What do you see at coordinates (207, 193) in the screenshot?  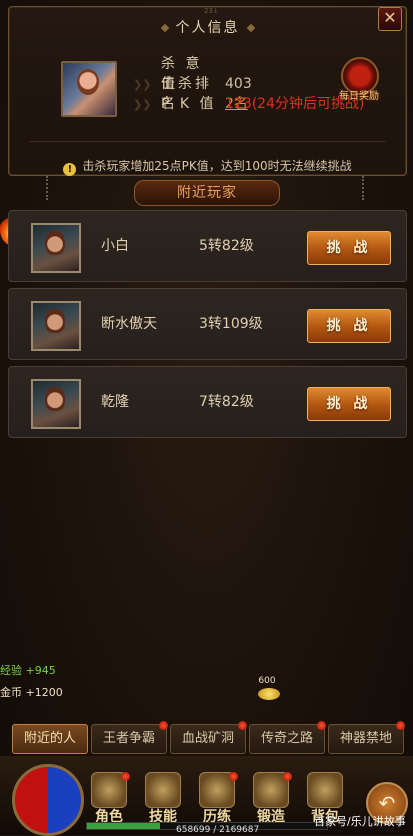 I see `nearby-players-title: 附近玩家` at bounding box center [207, 193].